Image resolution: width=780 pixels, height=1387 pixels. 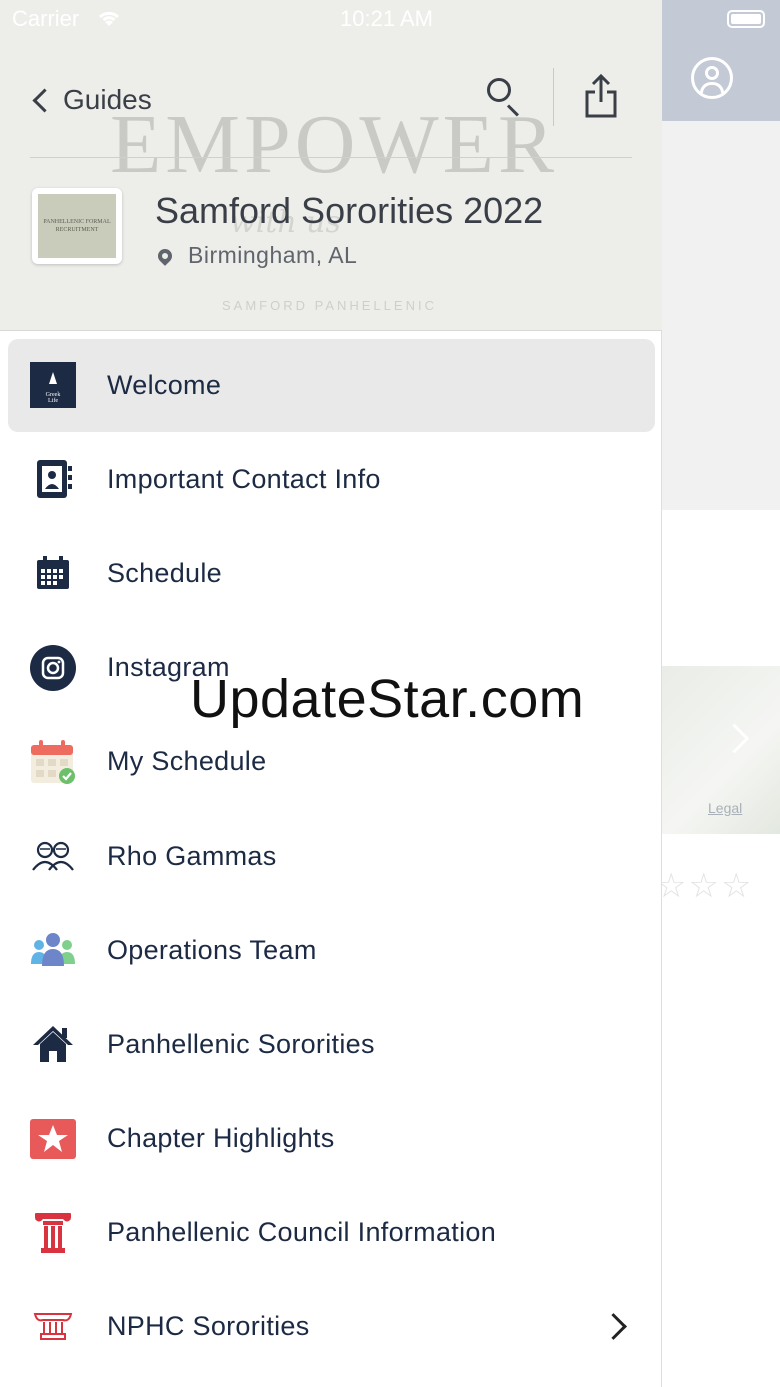 What do you see at coordinates (53, 856) in the screenshot?
I see `people-outline-icon` at bounding box center [53, 856].